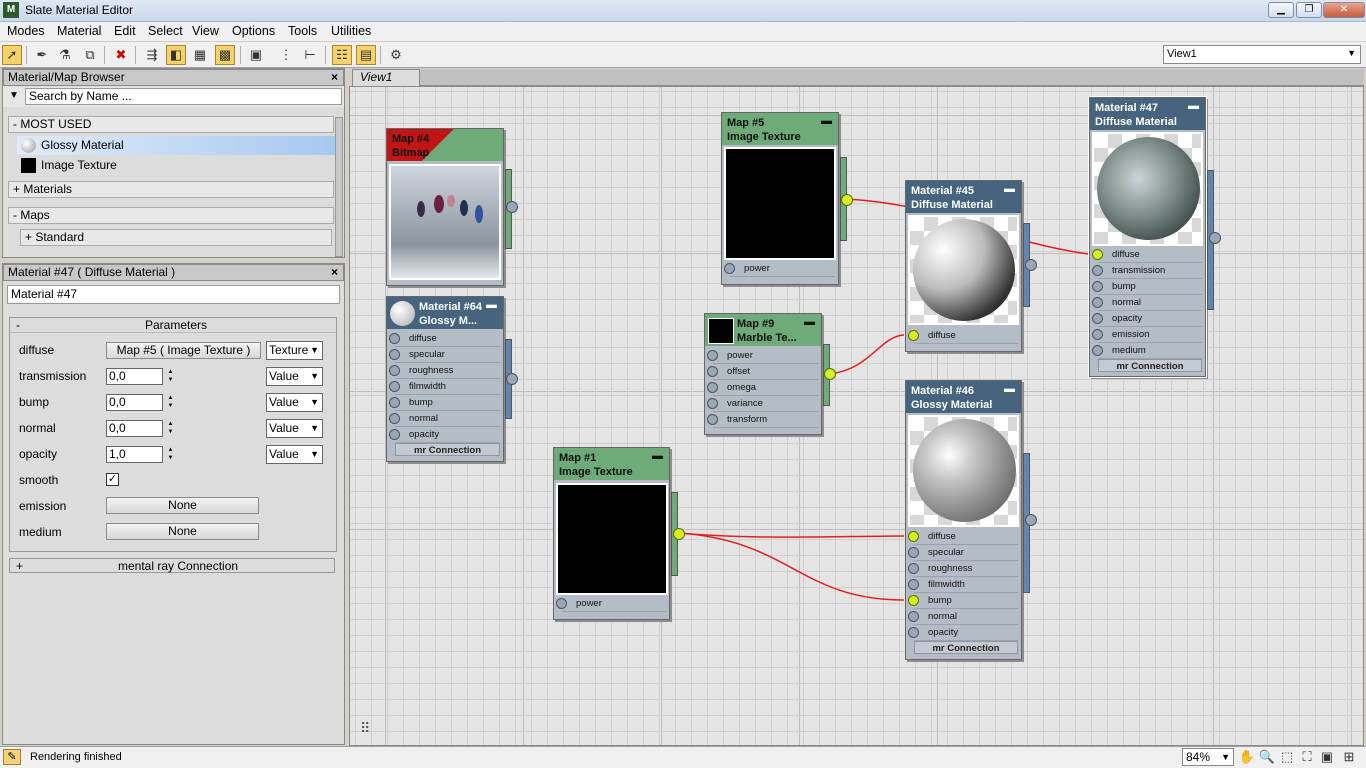 The width and height of the screenshot is (1366, 768). Describe the element at coordinates (963, 397) in the screenshot. I see `node-header: Material #46 Glossy Material ▬` at that location.